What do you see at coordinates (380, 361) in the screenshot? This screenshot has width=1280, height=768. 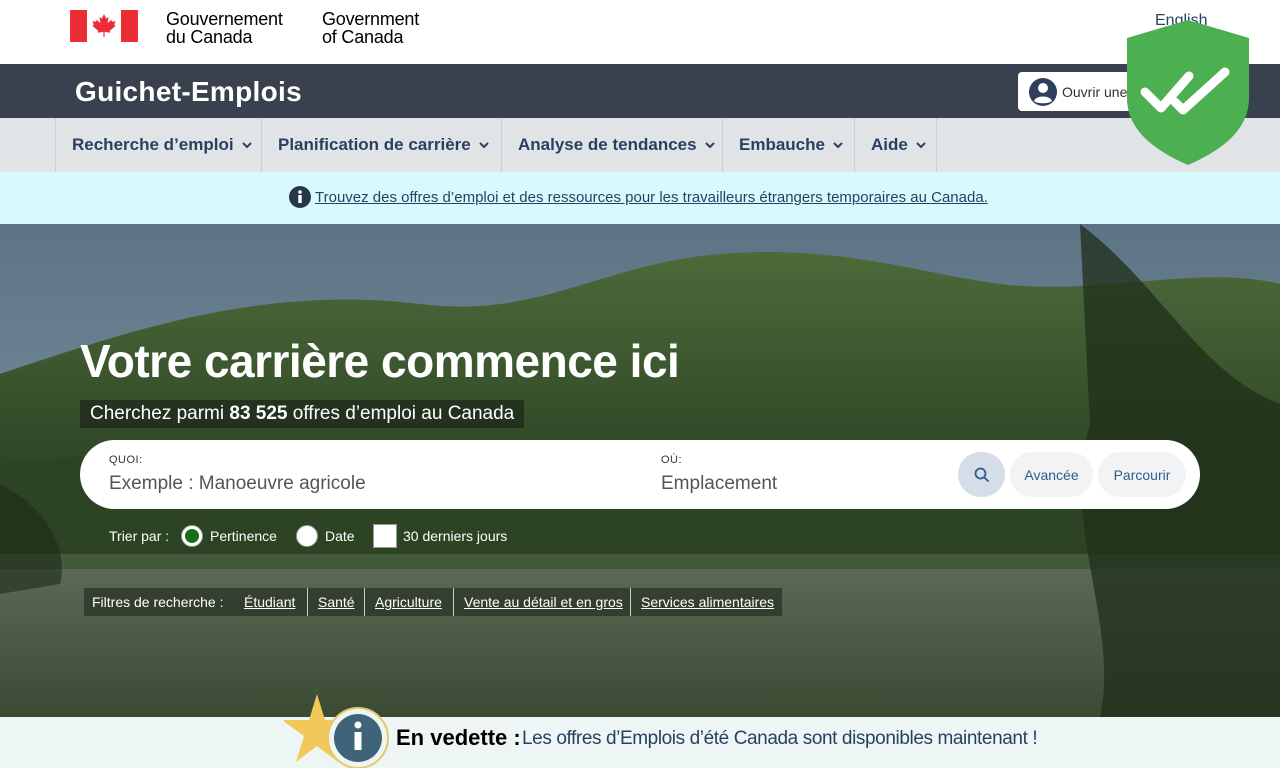 I see `hero-title: Votre carrière commence ici` at bounding box center [380, 361].